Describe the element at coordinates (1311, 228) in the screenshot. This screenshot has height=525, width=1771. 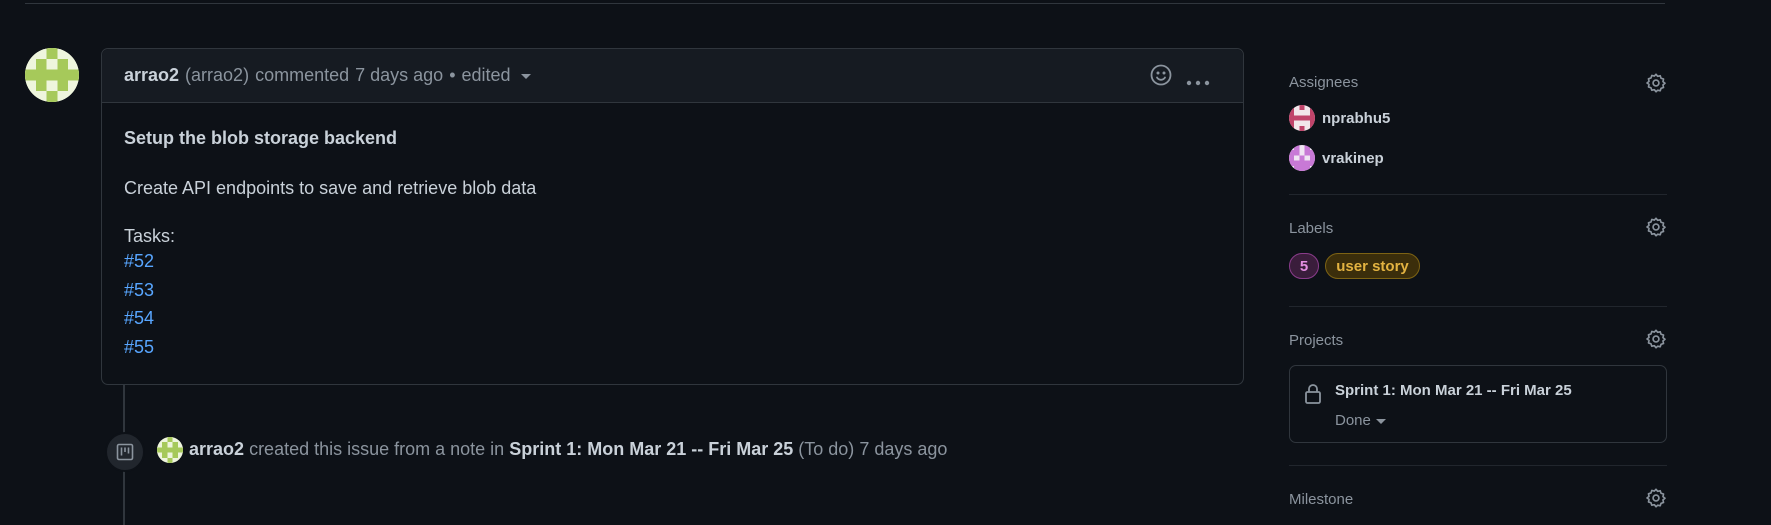
I see `labels-title: Labels` at that location.